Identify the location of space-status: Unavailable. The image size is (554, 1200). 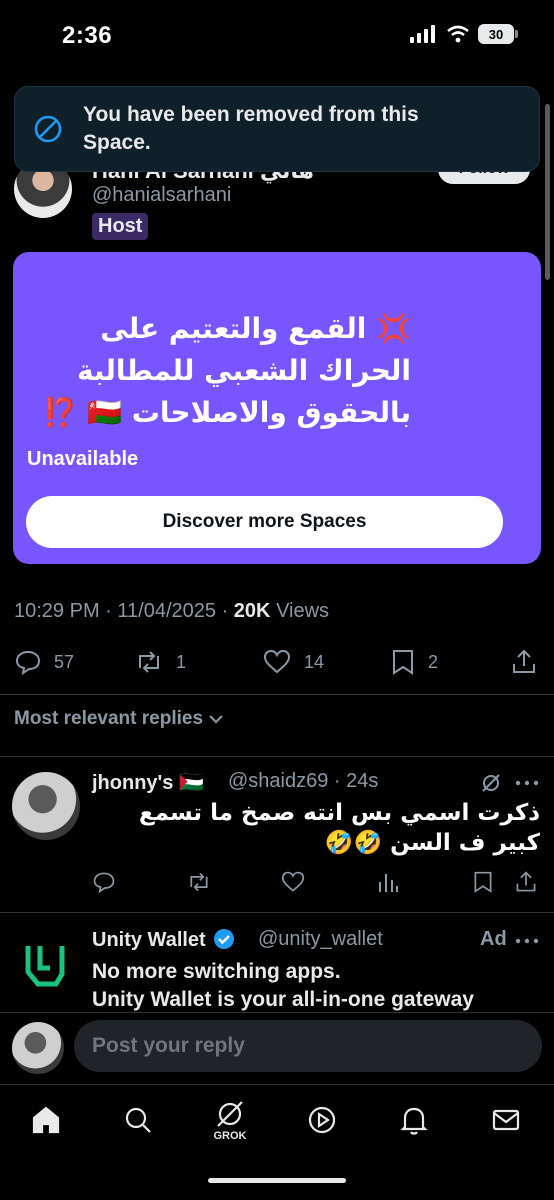
(83, 459).